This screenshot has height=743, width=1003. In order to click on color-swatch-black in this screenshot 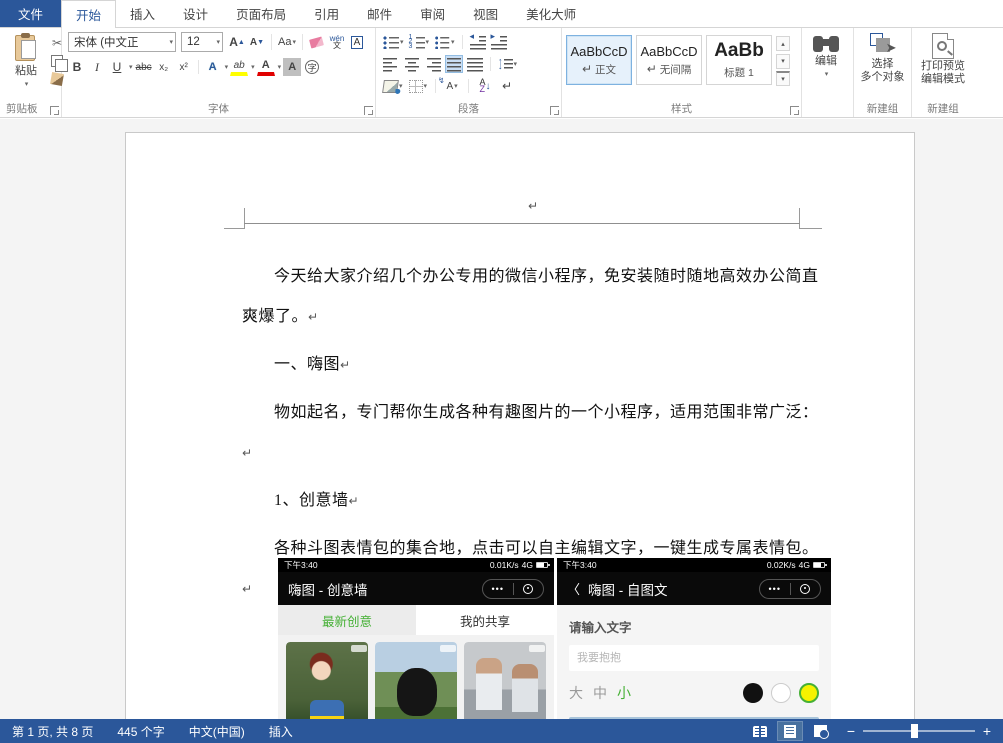, I will do `click(753, 693)`.